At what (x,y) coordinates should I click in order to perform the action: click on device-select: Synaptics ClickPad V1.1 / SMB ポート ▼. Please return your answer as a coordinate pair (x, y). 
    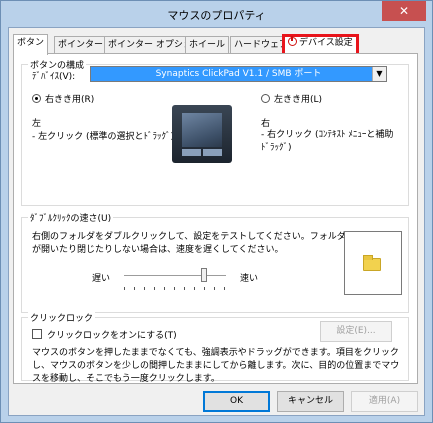
    Looking at the image, I should click on (238, 74).